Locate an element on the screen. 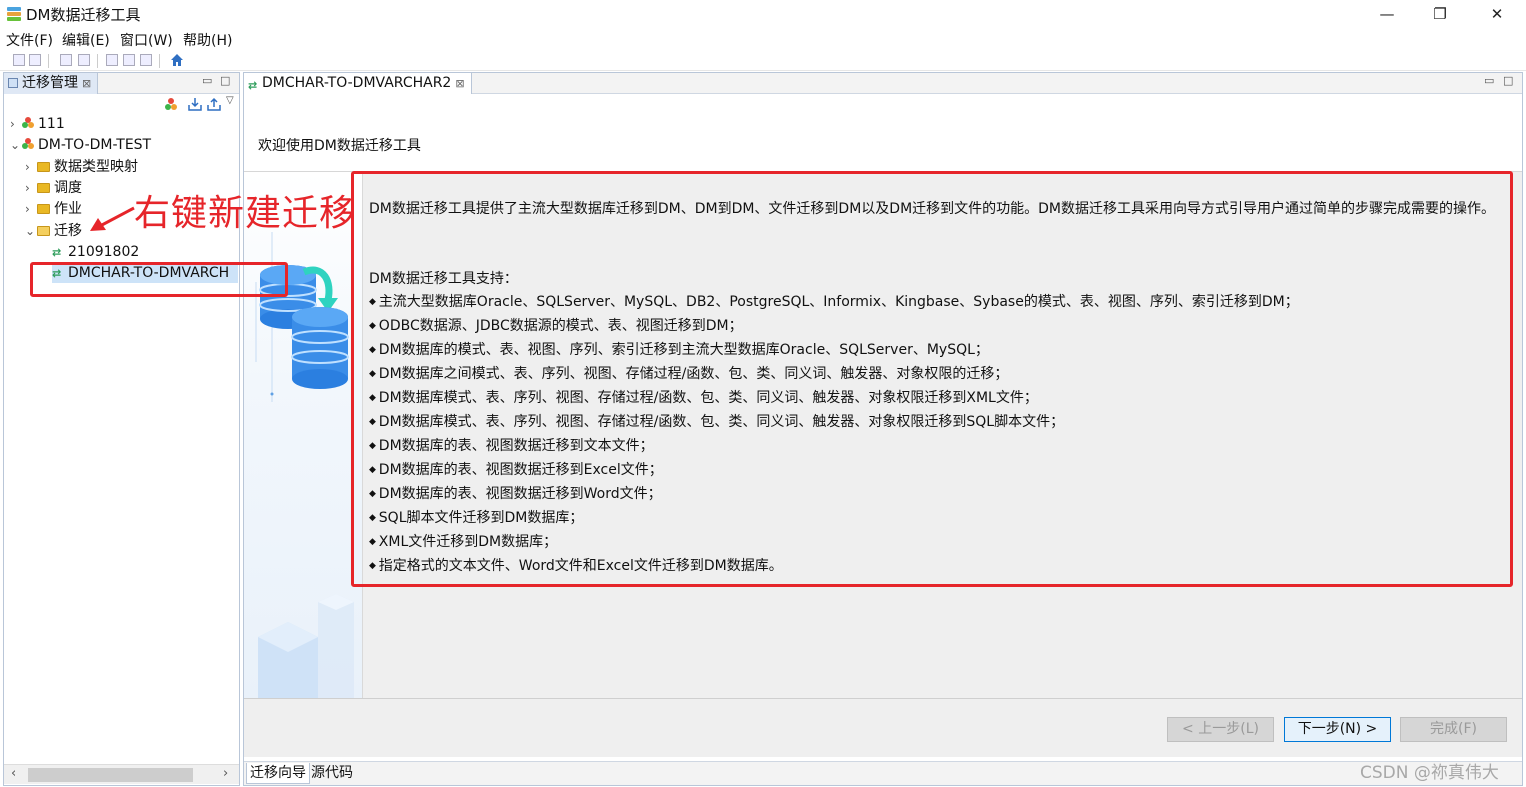  finish-button: 完成(F) is located at coordinates (1453, 729).